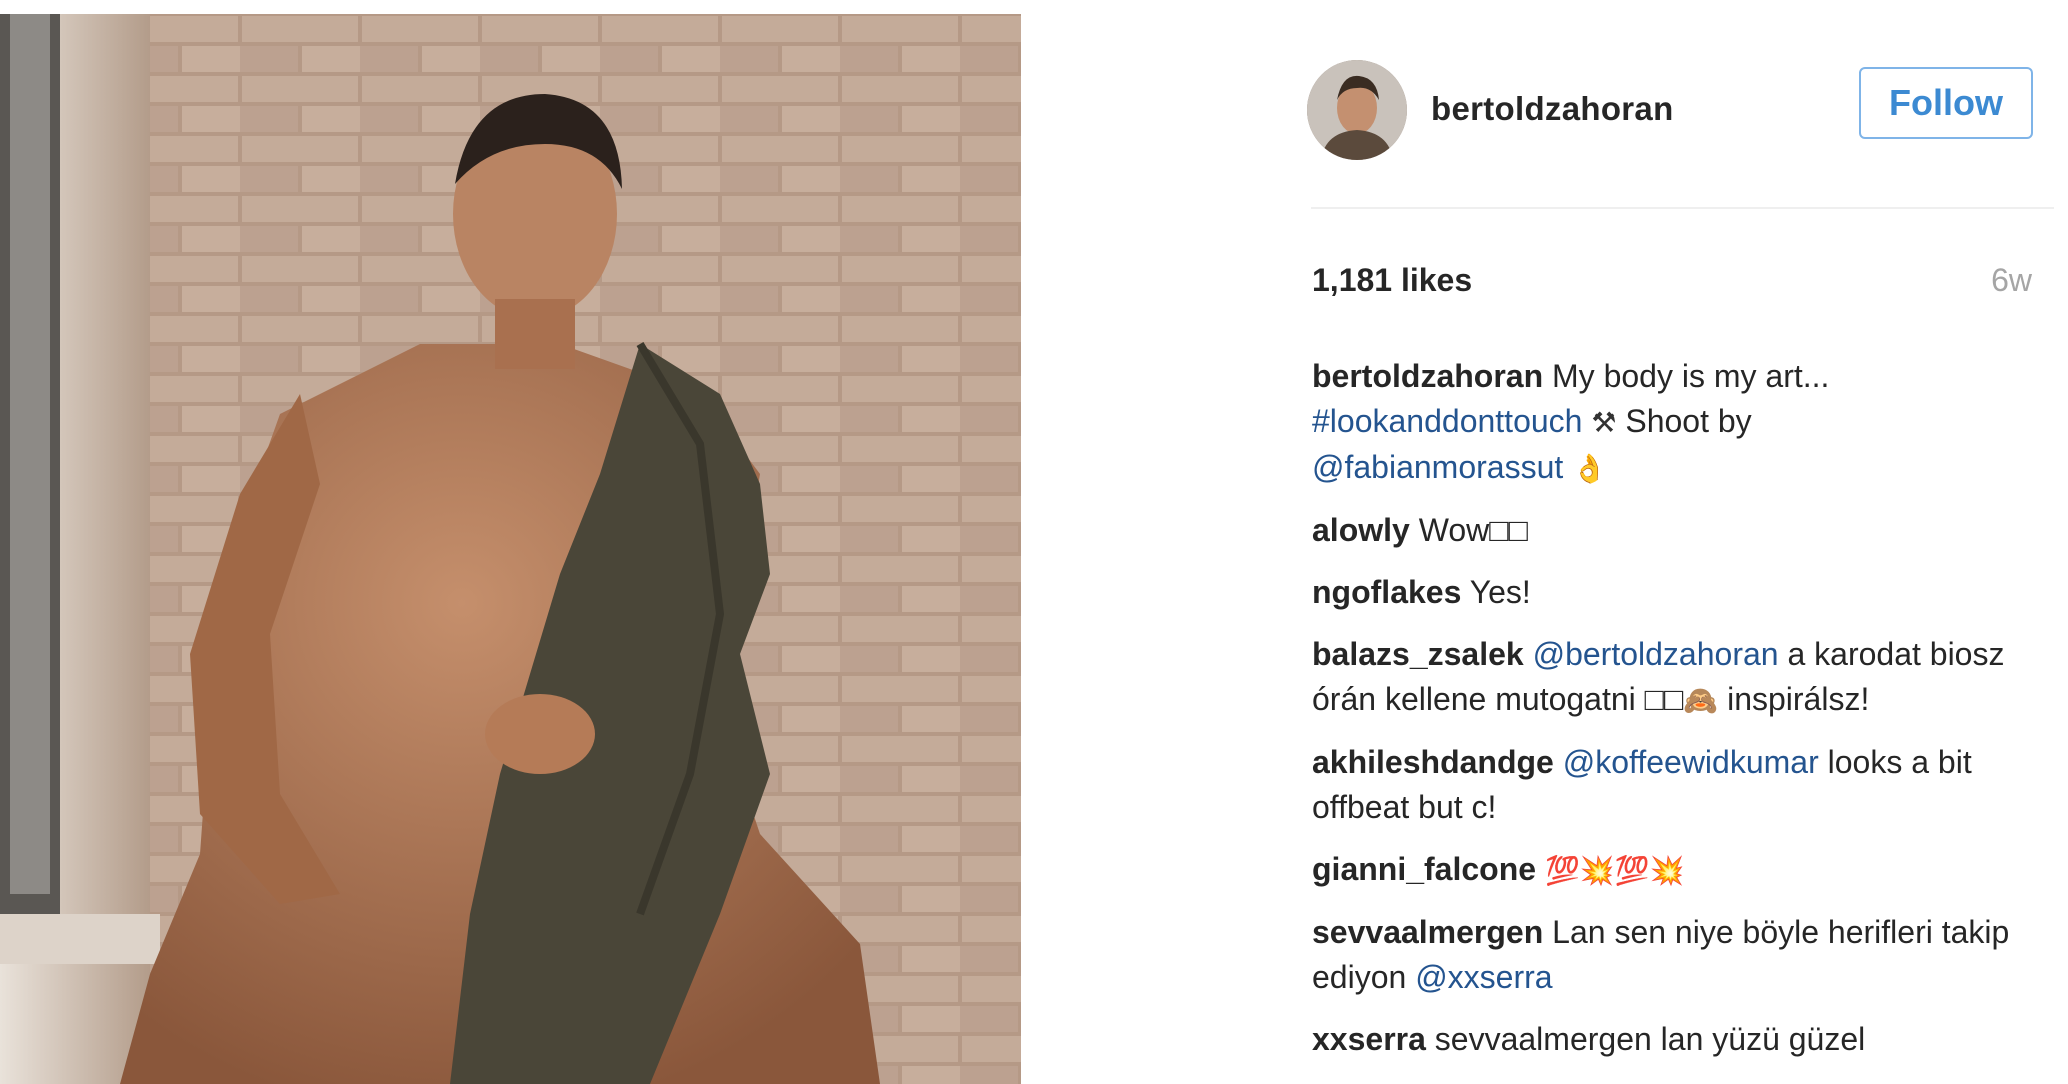 This screenshot has width=2068, height=1084. I want to click on post-header: bertoldzahoran Follow, so click(1681, 110).